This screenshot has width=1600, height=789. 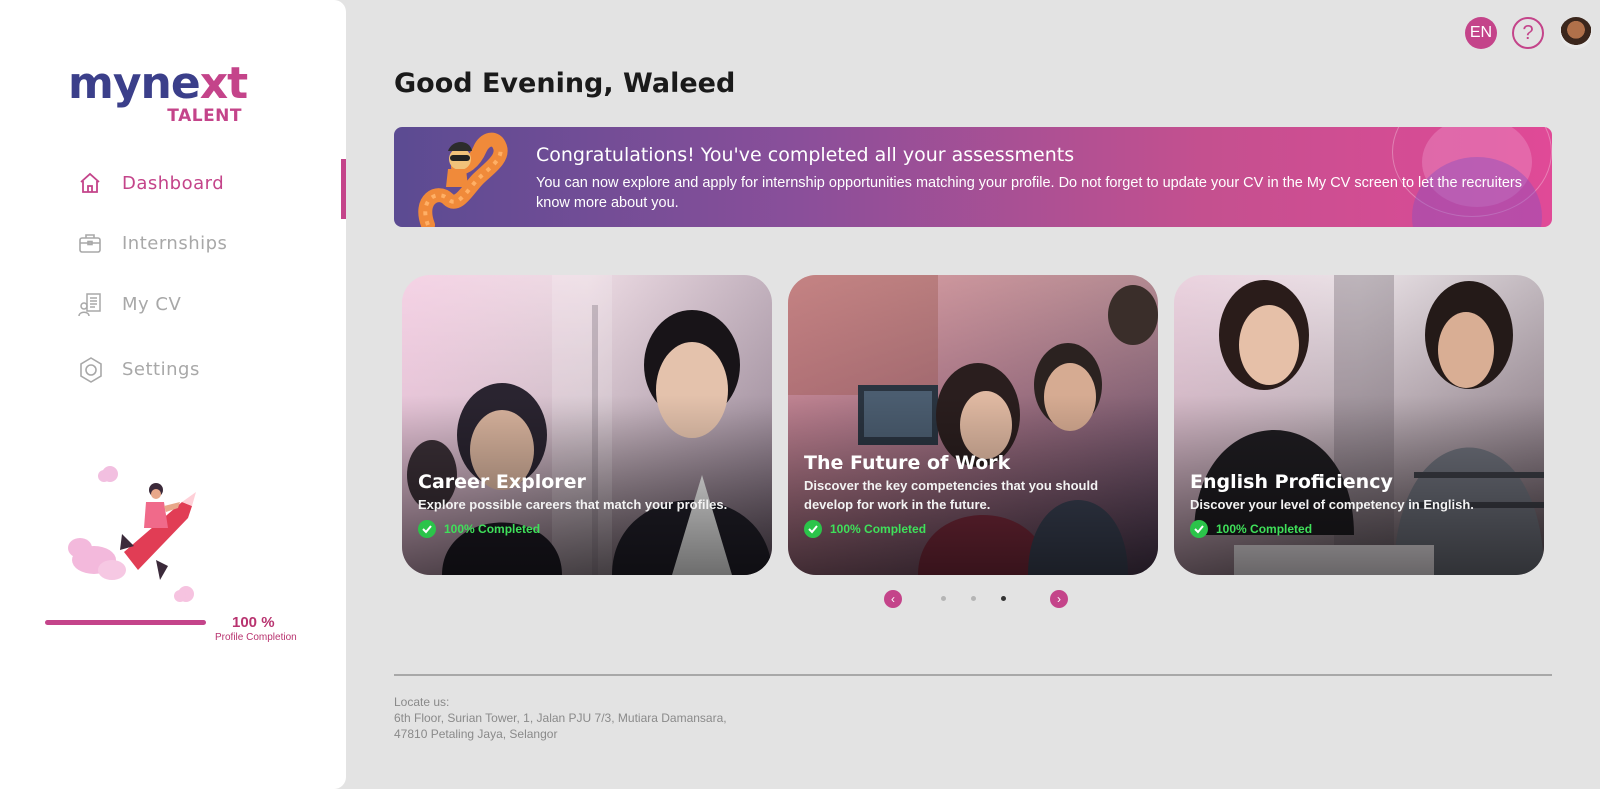 What do you see at coordinates (476, 734) in the screenshot?
I see `footer-address-line: 47810 Petaling Jaya, Selangor` at bounding box center [476, 734].